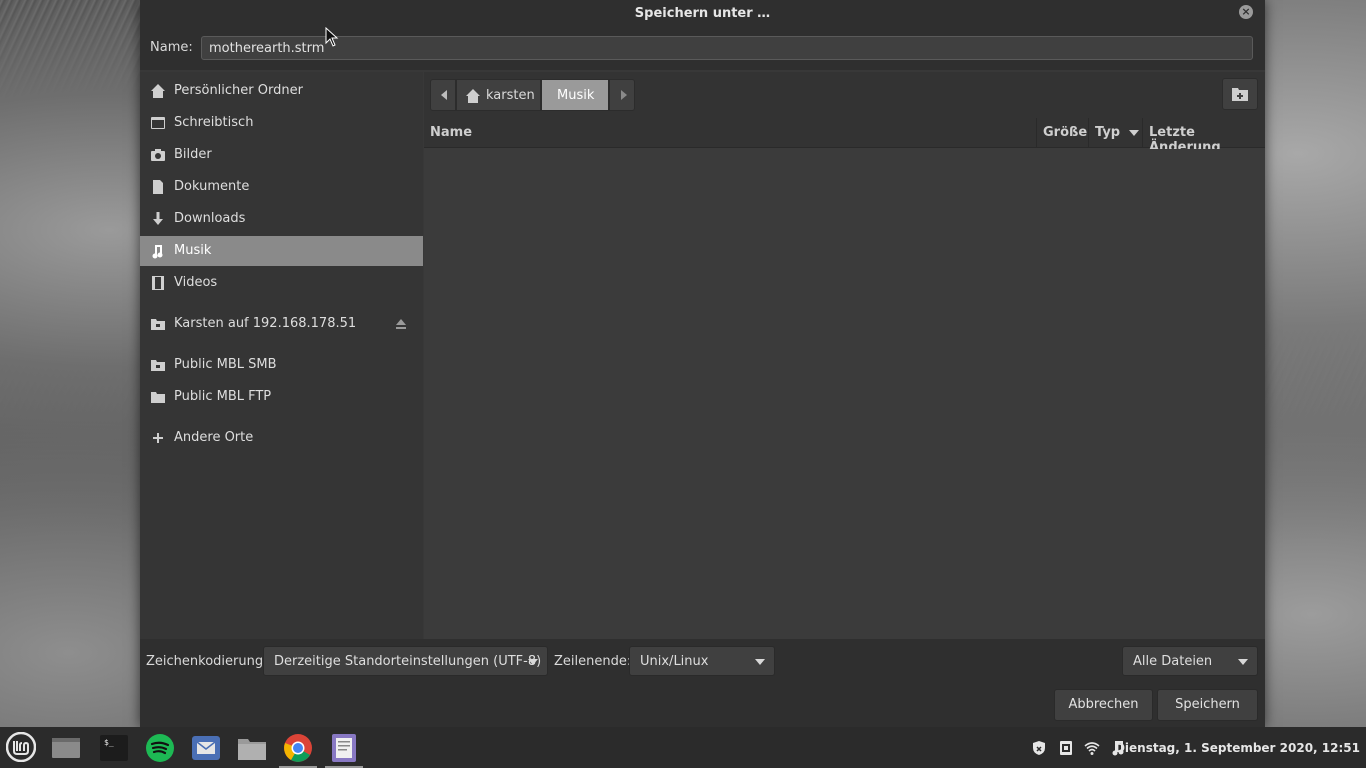 This screenshot has width=1366, height=768. I want to click on sidebar-item-label: Dokumente, so click(212, 186).